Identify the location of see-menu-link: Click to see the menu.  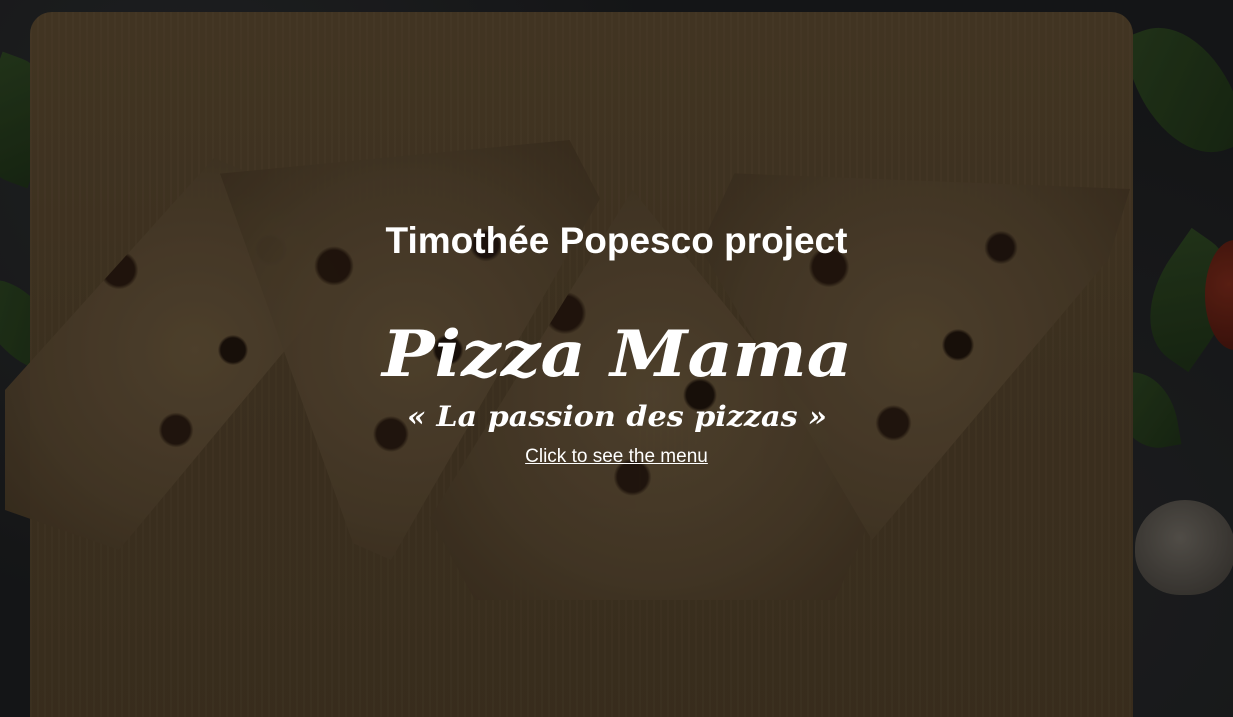
(616, 457).